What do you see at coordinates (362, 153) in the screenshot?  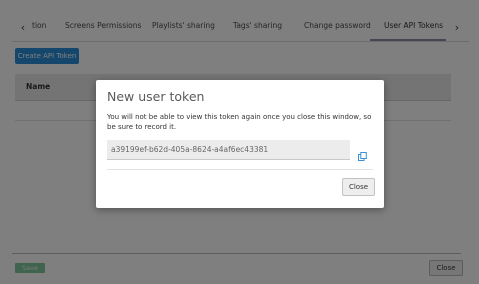 I see `copy-icon` at bounding box center [362, 153].